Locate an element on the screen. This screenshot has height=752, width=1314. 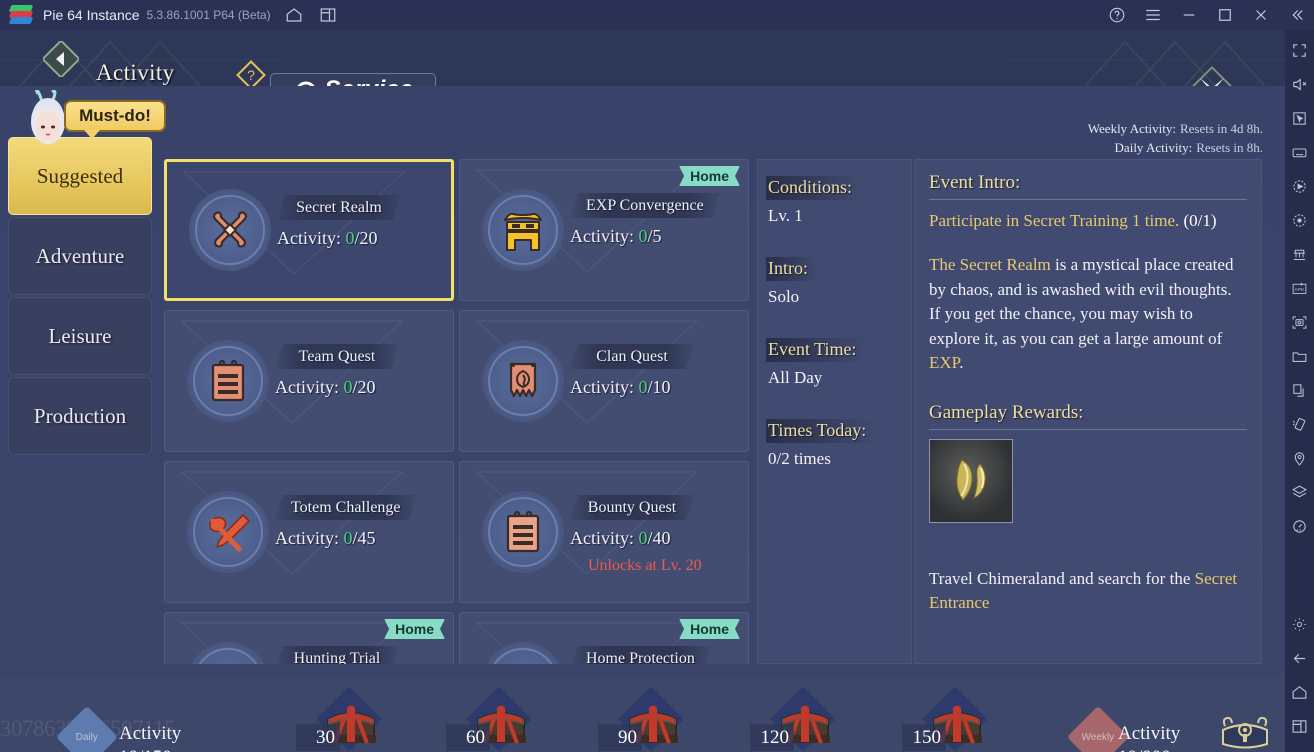
eco-mode-icon is located at coordinates (1299, 220).